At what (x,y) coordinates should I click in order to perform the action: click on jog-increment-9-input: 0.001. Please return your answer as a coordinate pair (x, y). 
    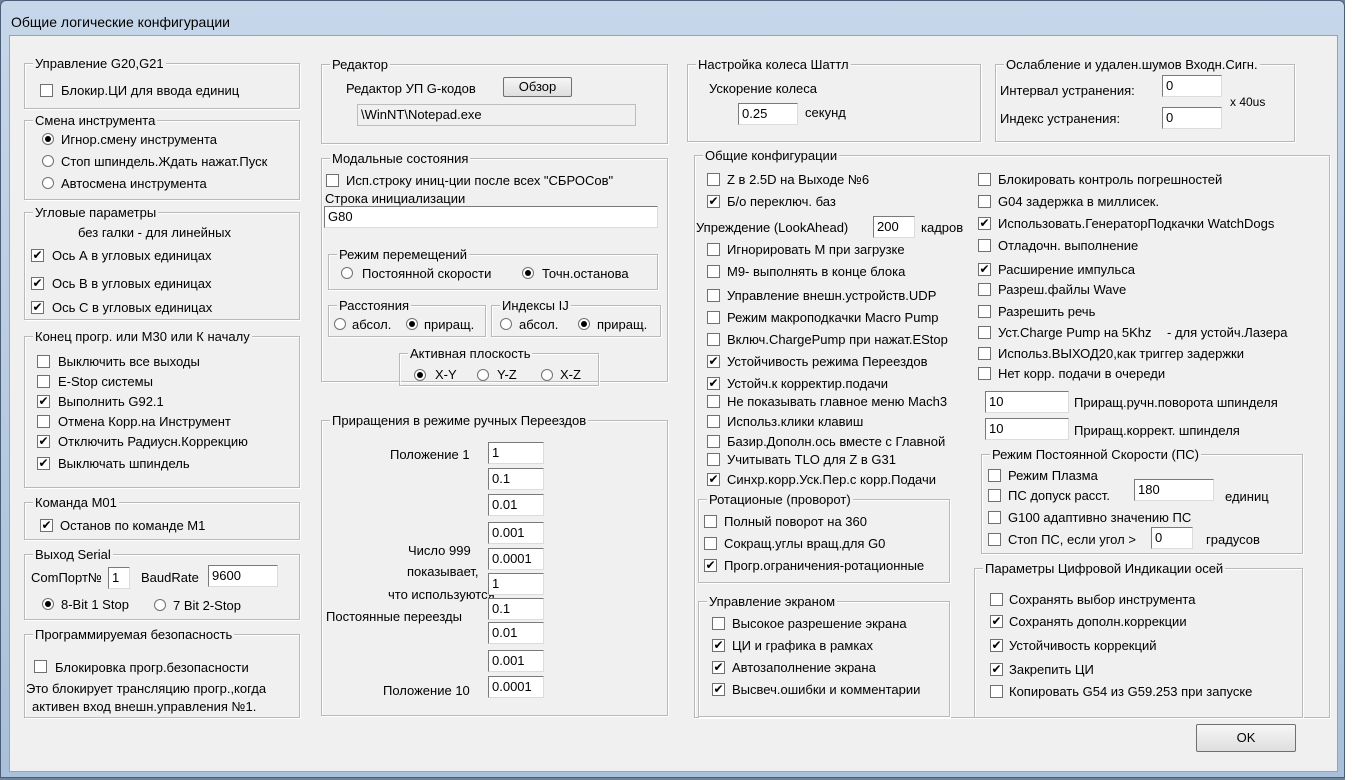
    Looking at the image, I should click on (516, 661).